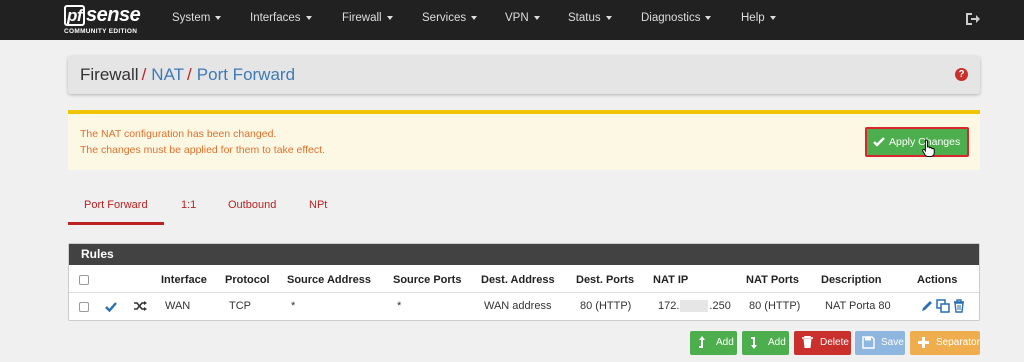 The image size is (1024, 362). I want to click on header-source-address: Source Address, so click(329, 280).